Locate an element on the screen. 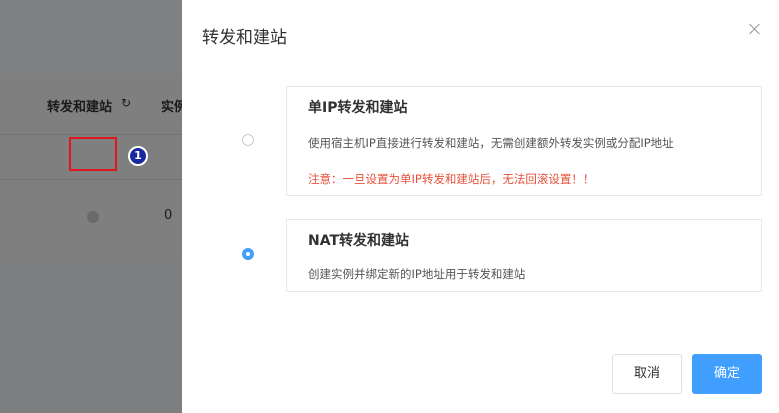  close-icon is located at coordinates (755, 29).